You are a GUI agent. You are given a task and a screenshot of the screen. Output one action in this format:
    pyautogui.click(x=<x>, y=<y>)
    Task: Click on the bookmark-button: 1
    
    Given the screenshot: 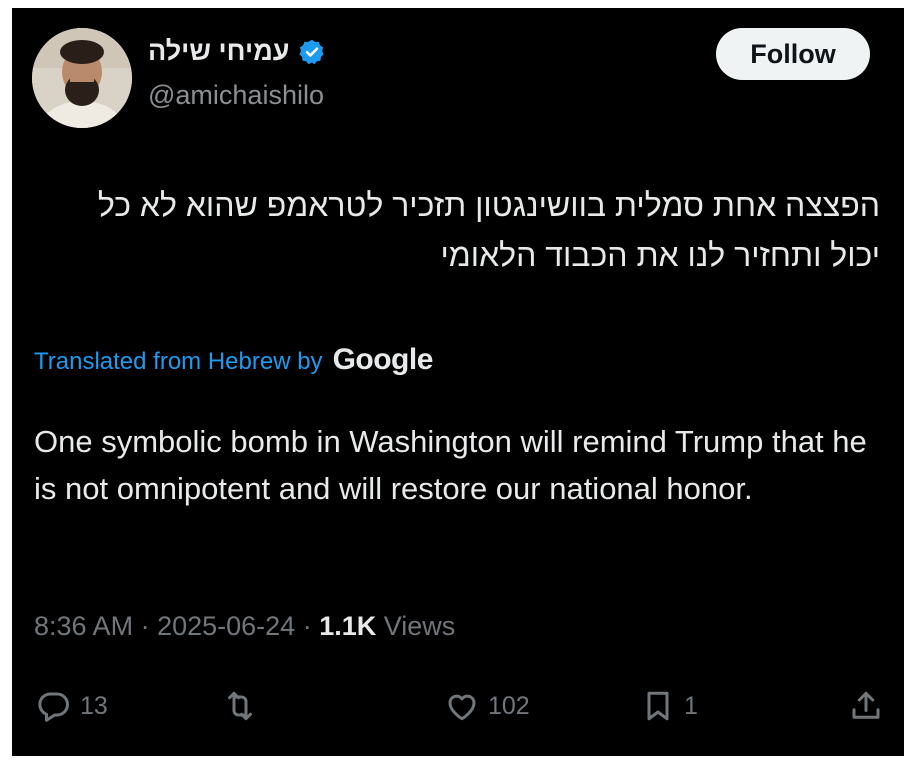 What is the action you would take?
    pyautogui.click(x=669, y=706)
    